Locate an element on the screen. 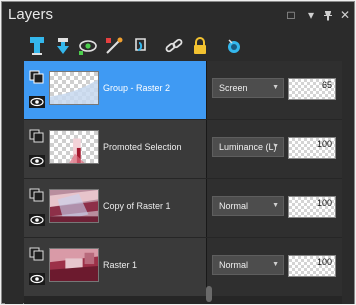  blend-mode-value: Luminance (L) is located at coordinates (248, 147).